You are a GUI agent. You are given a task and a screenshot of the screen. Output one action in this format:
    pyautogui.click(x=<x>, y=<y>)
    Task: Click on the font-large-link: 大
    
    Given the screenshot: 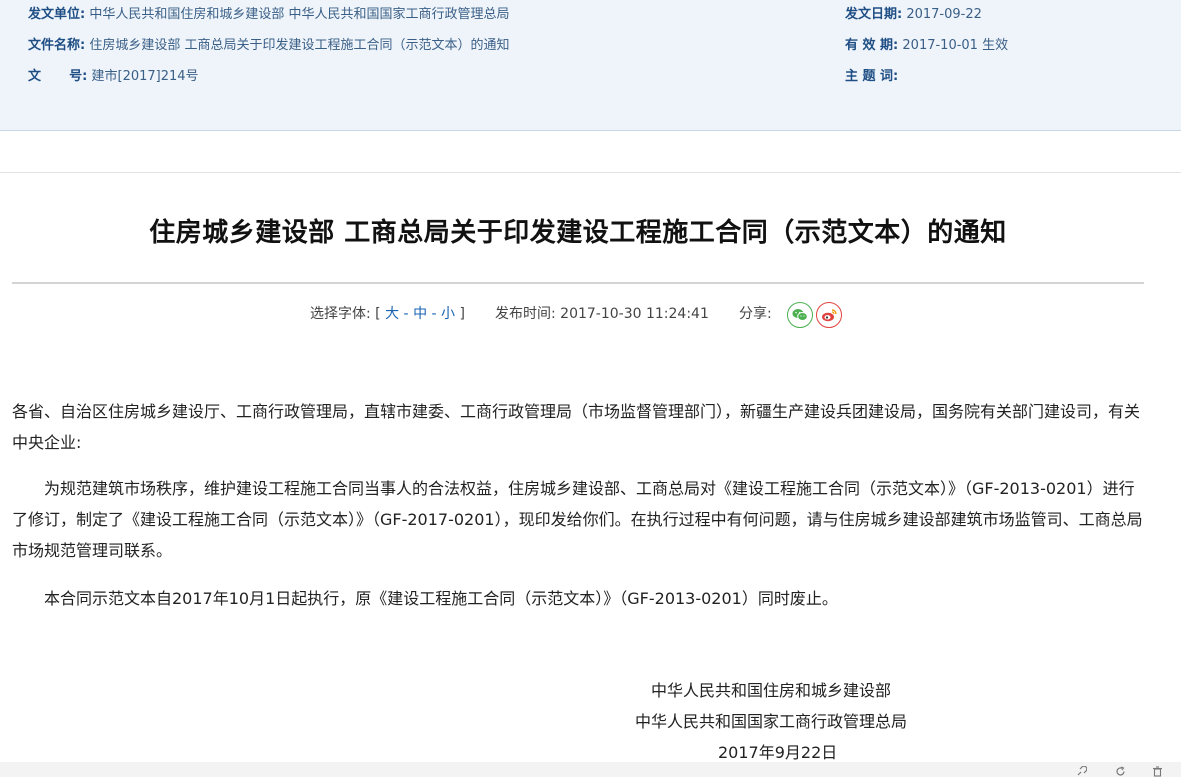 What is the action you would take?
    pyautogui.click(x=392, y=314)
    